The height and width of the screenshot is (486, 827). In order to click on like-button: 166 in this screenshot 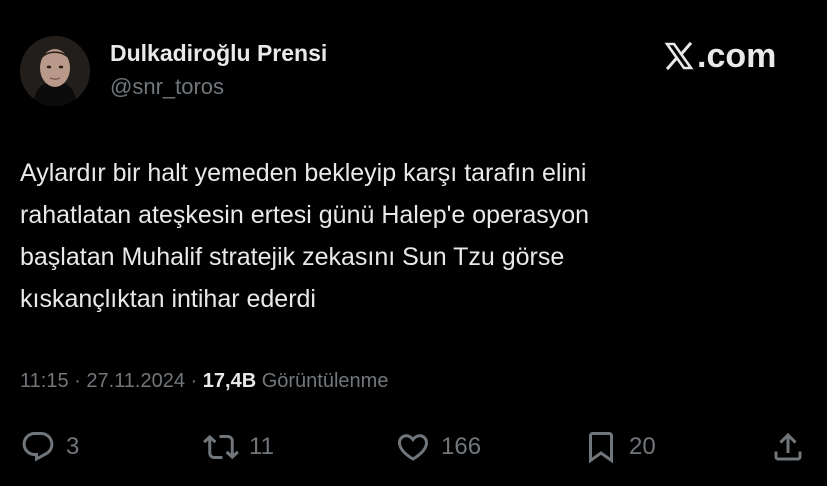, I will do `click(438, 447)`.